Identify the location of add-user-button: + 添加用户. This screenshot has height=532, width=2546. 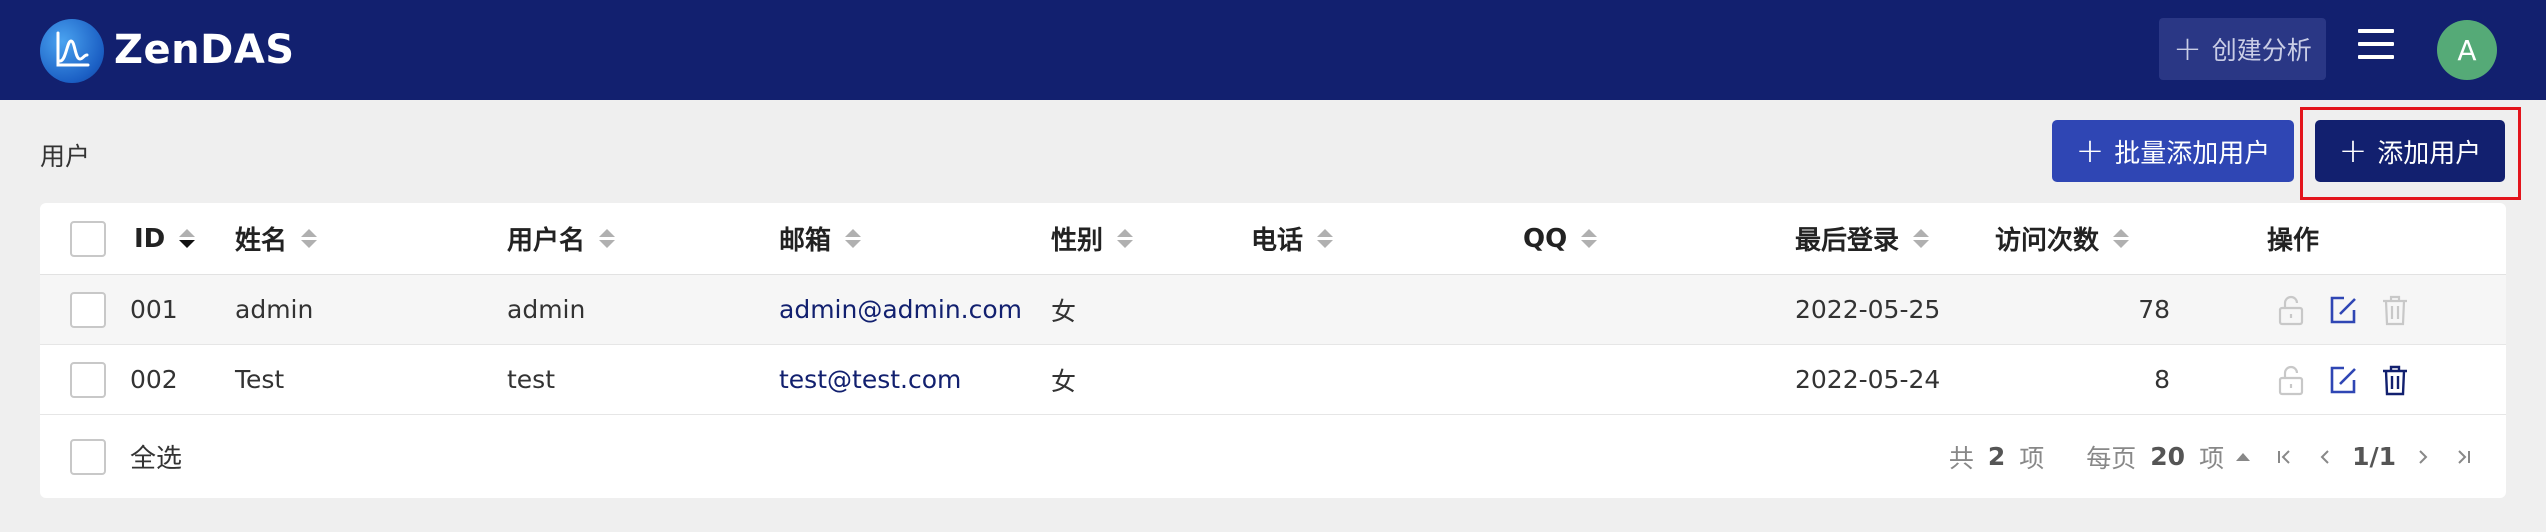
(2410, 151).